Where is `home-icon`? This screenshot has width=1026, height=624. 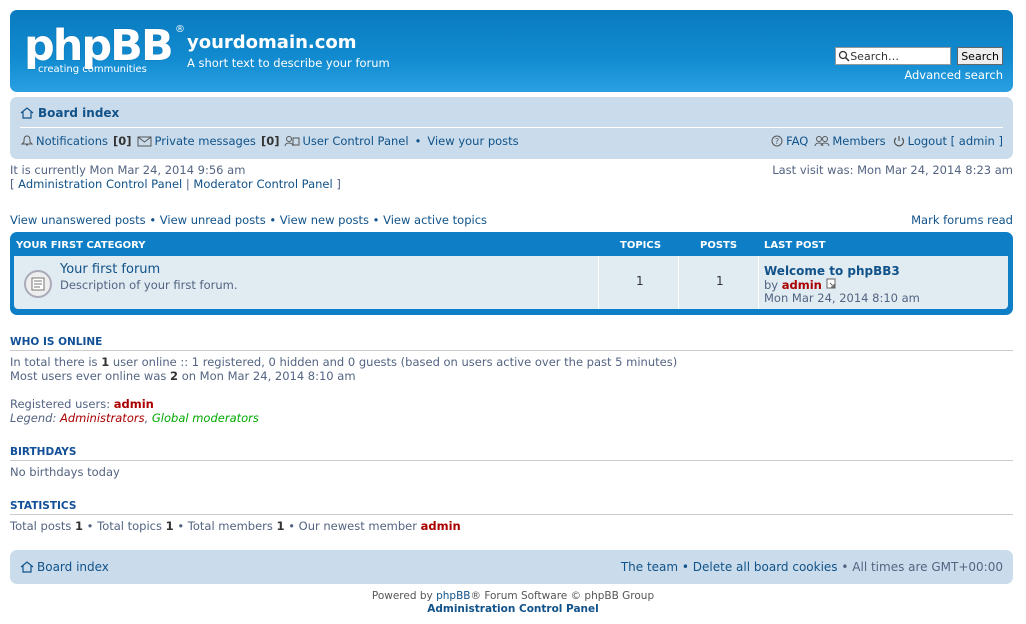 home-icon is located at coordinates (27, 567).